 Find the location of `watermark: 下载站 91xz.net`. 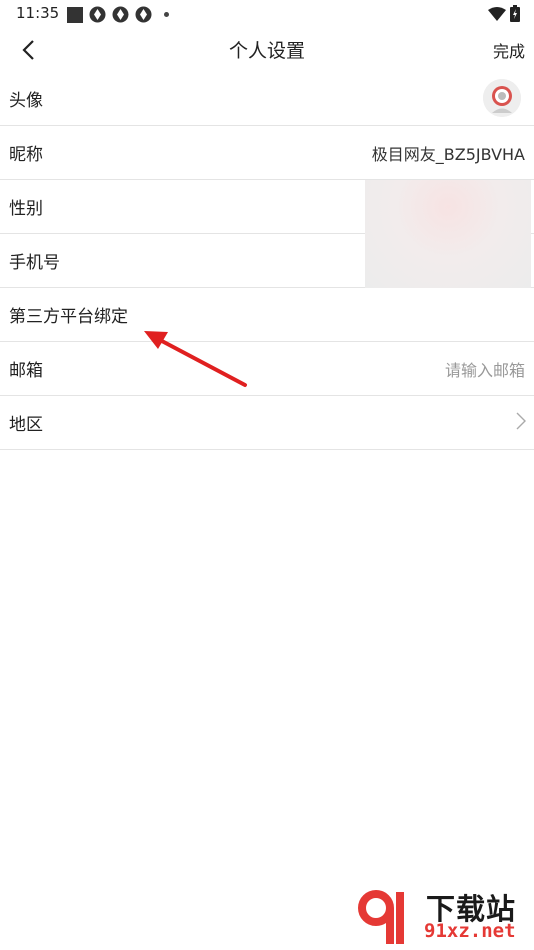

watermark: 下载站 91xz.net is located at coordinates (444, 916).